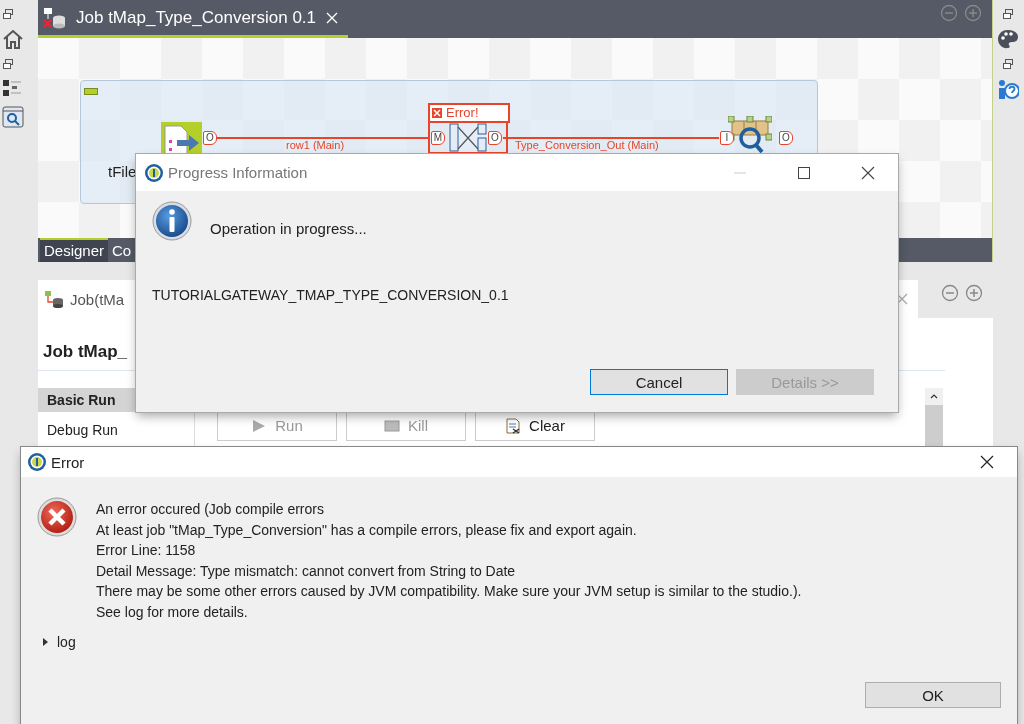  What do you see at coordinates (438, 138) in the screenshot?
I see `port-label: M` at bounding box center [438, 138].